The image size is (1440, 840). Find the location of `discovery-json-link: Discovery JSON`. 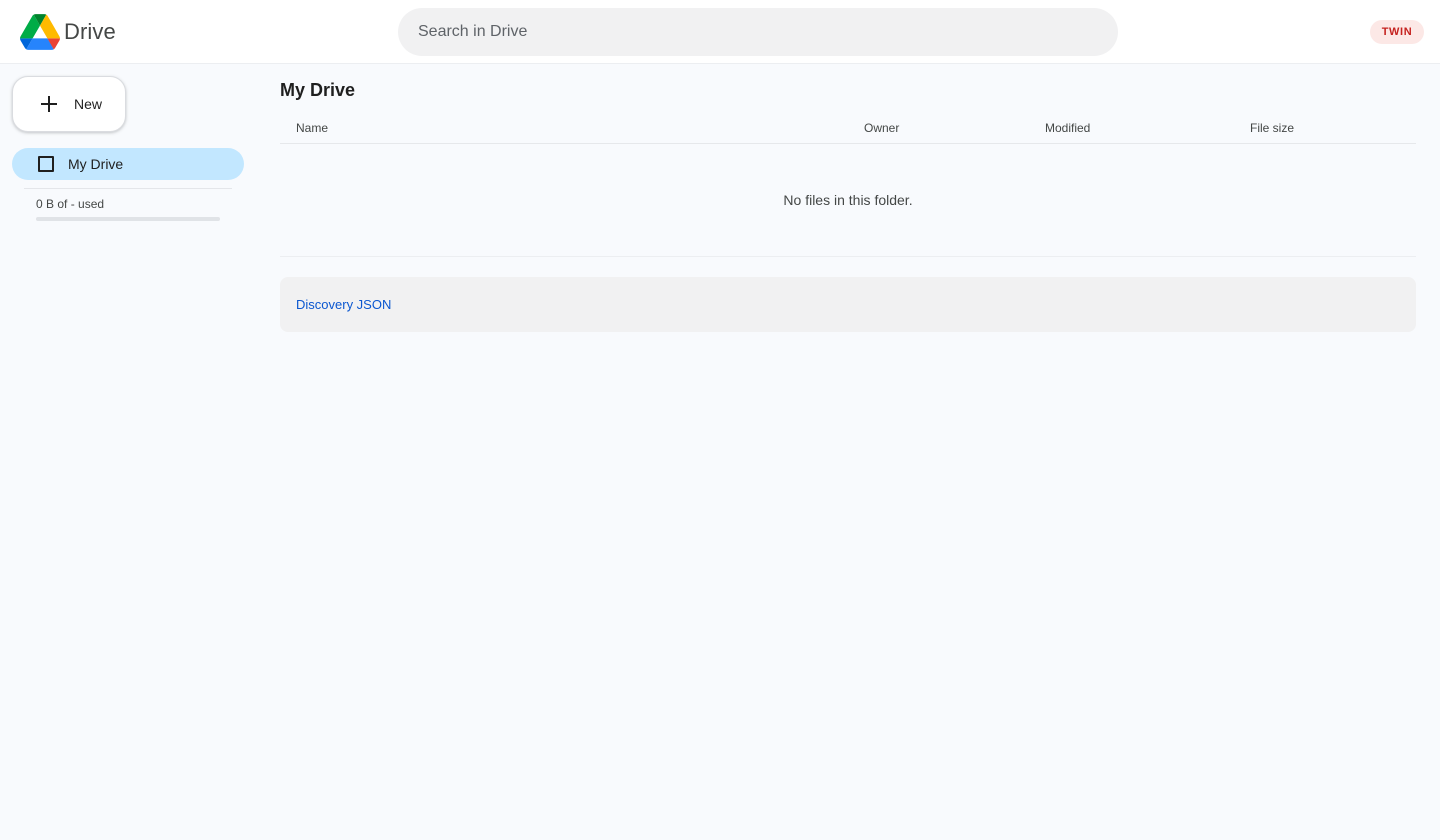

discovery-json-link: Discovery JSON is located at coordinates (343, 304).